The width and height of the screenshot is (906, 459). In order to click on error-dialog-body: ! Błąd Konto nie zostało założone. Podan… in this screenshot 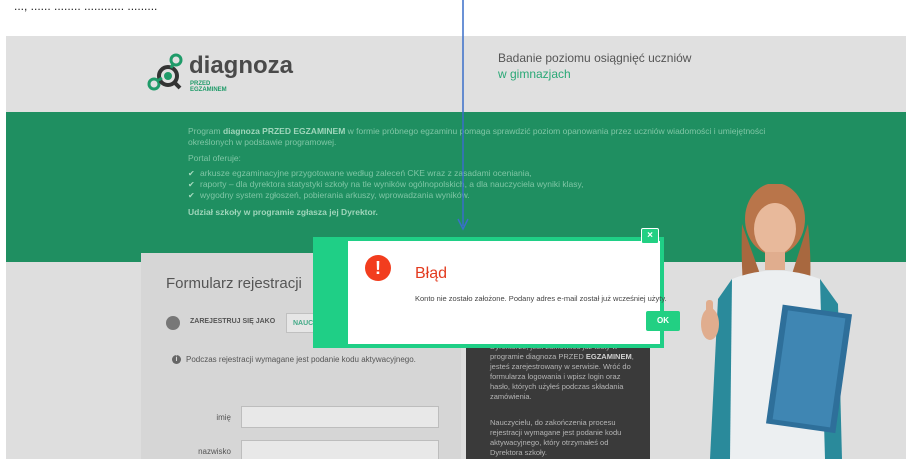, I will do `click(514, 292)`.